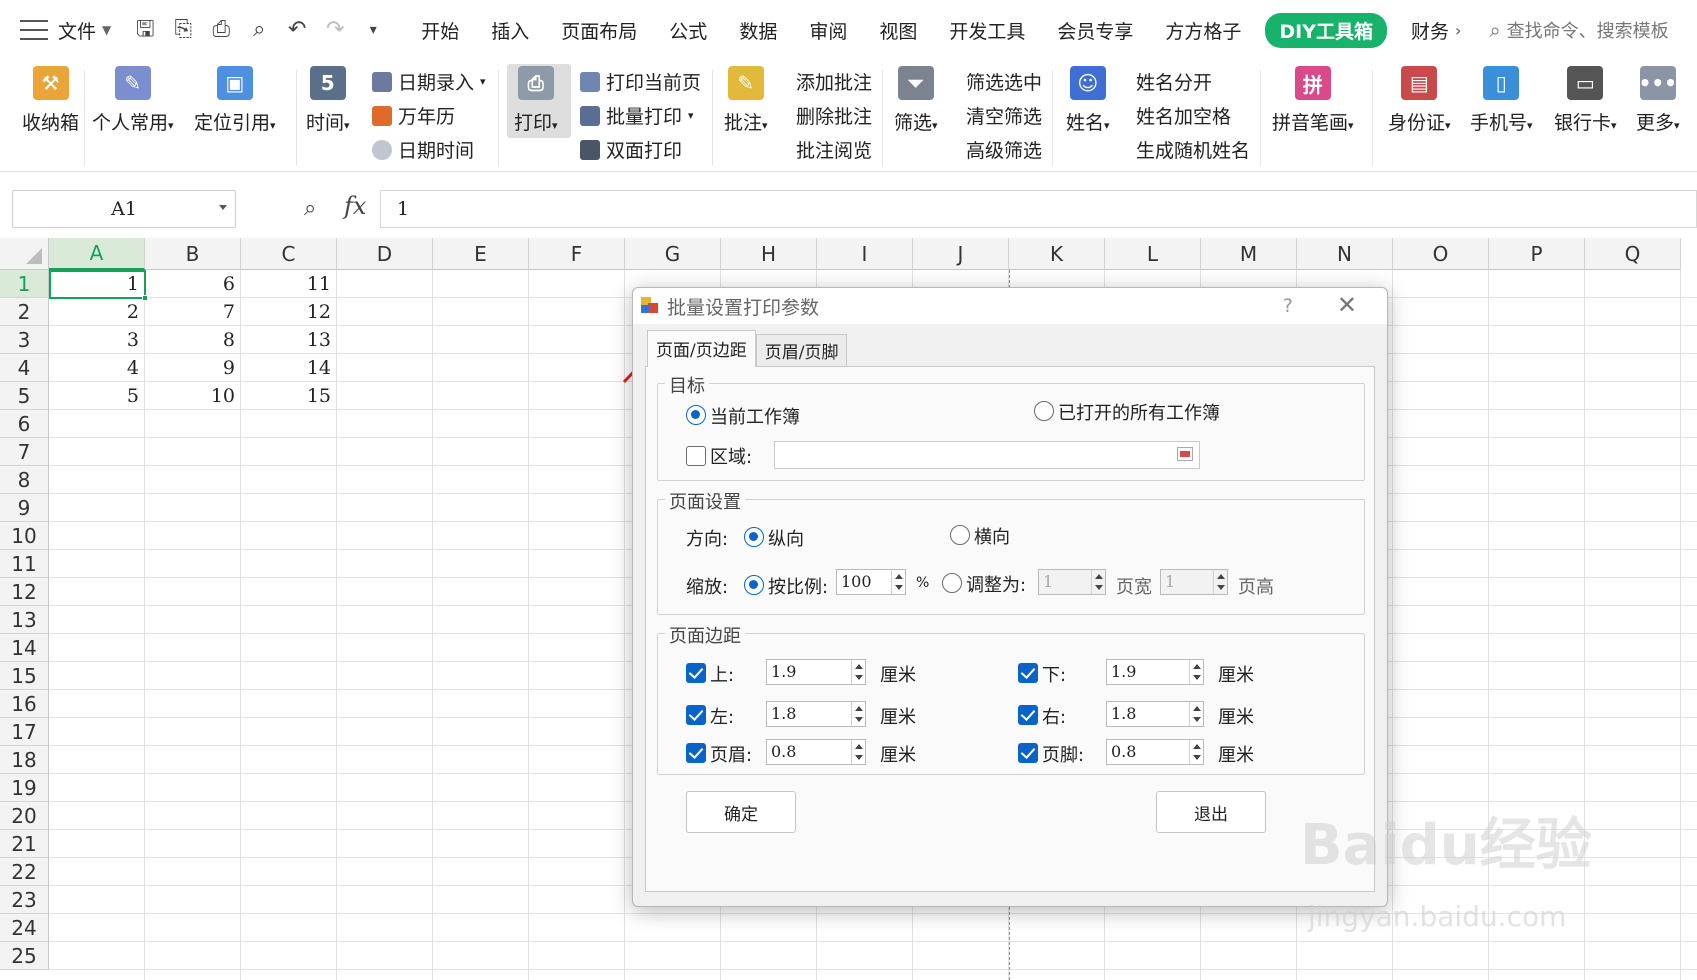  Describe the element at coordinates (193, 340) in the screenshot. I see `cell-b3: 8` at that location.